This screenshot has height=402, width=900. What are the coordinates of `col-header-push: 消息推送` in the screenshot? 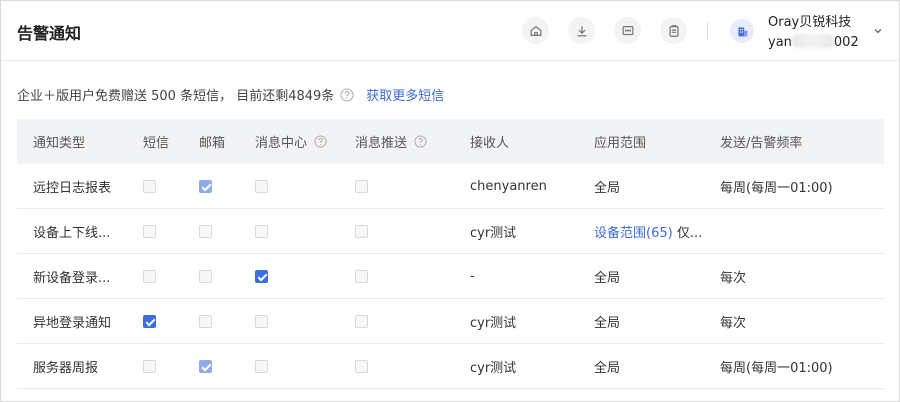 It's located at (391, 141).